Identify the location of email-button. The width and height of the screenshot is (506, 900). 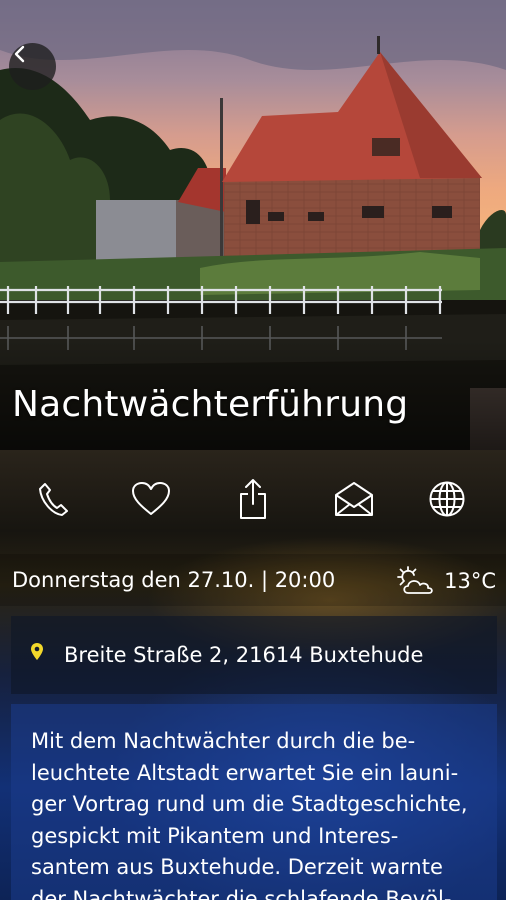
(354, 499).